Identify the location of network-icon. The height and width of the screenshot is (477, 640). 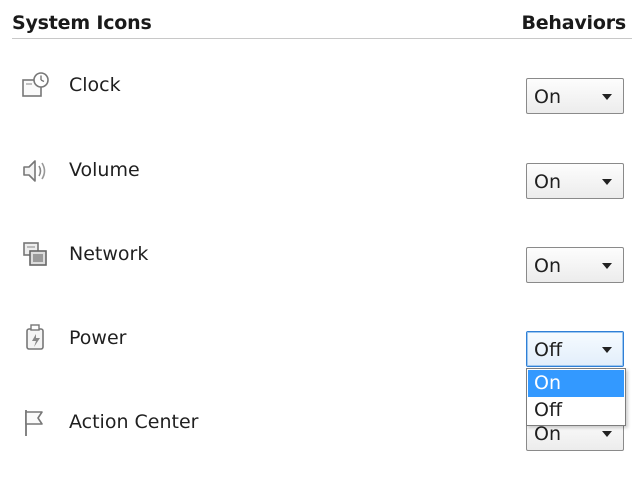
(36, 255).